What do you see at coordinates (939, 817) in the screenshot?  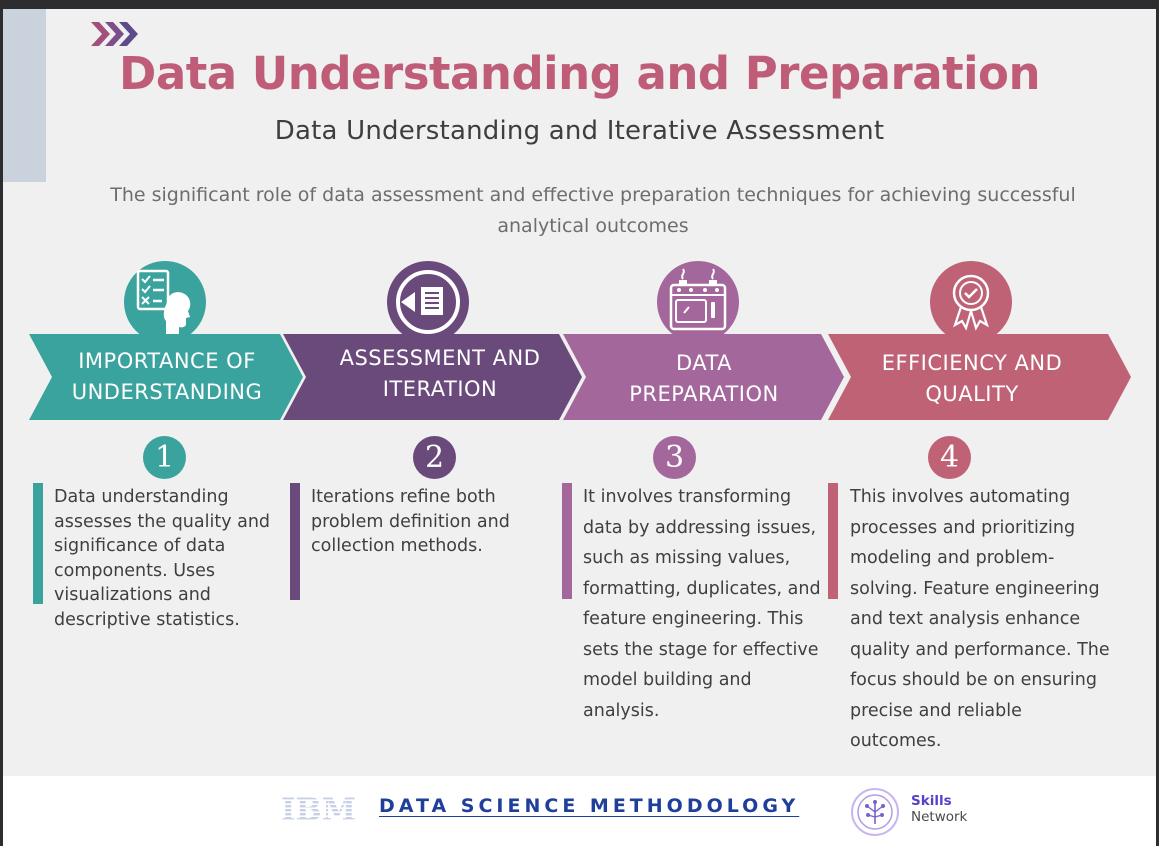 I see `skills-network-line2: Network` at bounding box center [939, 817].